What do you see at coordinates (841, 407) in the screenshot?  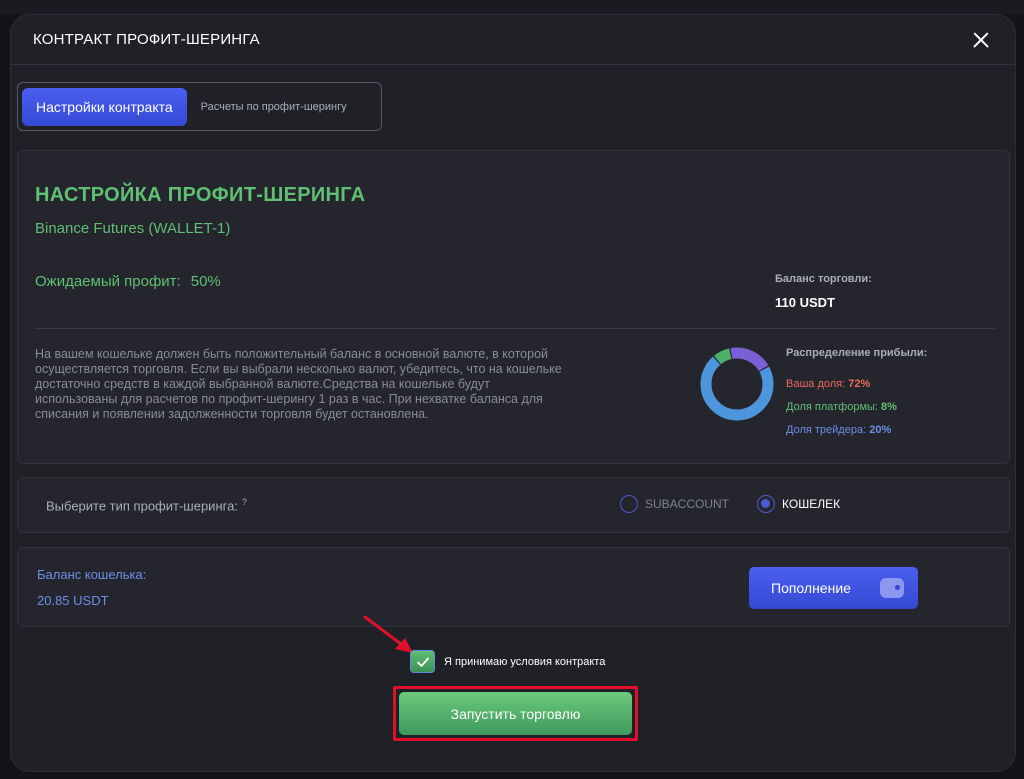 I see `distribution-platform-share: Доля платформы: 8%` at bounding box center [841, 407].